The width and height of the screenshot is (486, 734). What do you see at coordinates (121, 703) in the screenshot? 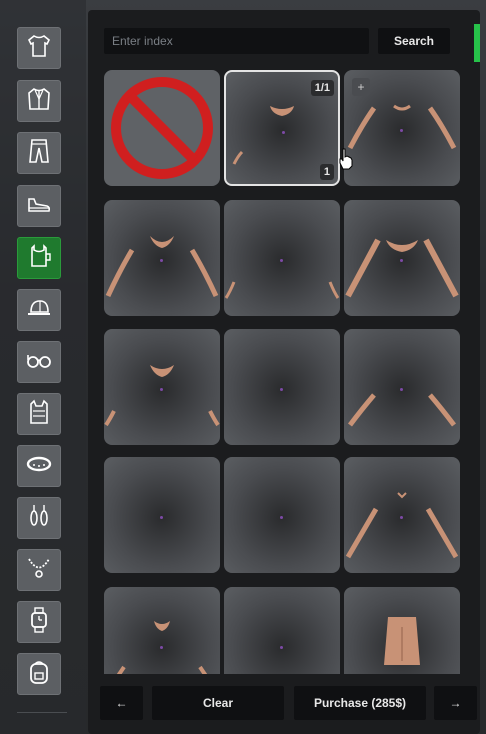
I see `prev-page-button: ←` at bounding box center [121, 703].